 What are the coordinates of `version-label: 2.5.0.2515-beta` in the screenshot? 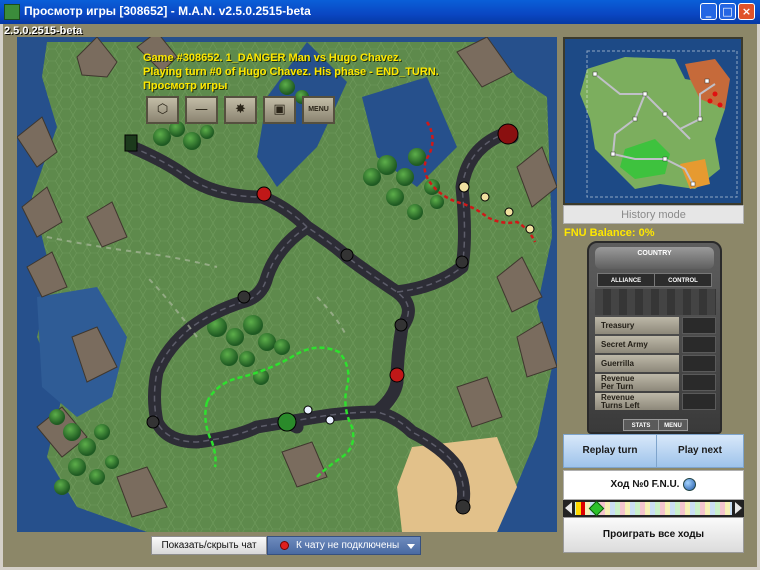 It's located at (43, 31).